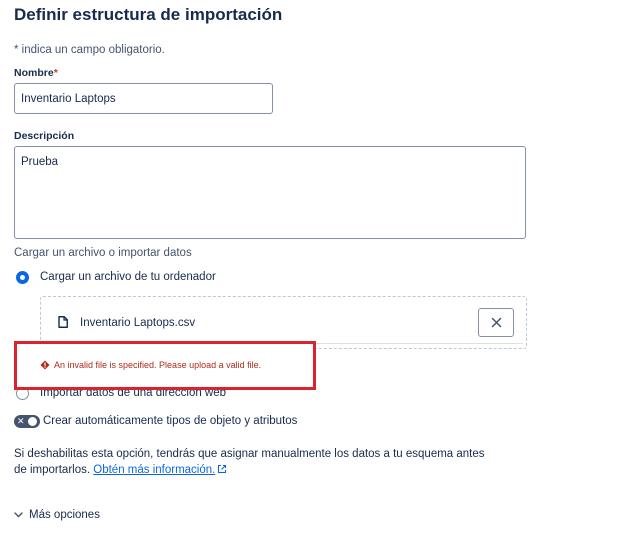 The width and height of the screenshot is (618, 533). Describe the element at coordinates (18, 515) in the screenshot. I see `chevron-down-icon` at that location.